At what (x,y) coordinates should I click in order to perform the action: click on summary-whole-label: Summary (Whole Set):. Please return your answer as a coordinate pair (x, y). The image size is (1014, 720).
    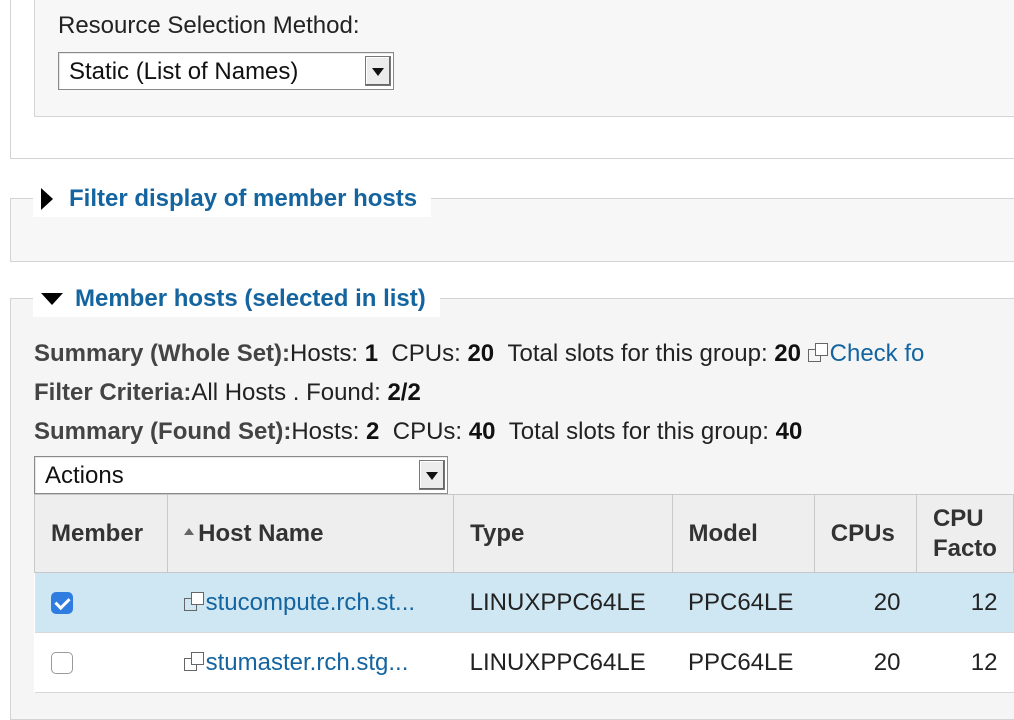
    Looking at the image, I should click on (162, 353).